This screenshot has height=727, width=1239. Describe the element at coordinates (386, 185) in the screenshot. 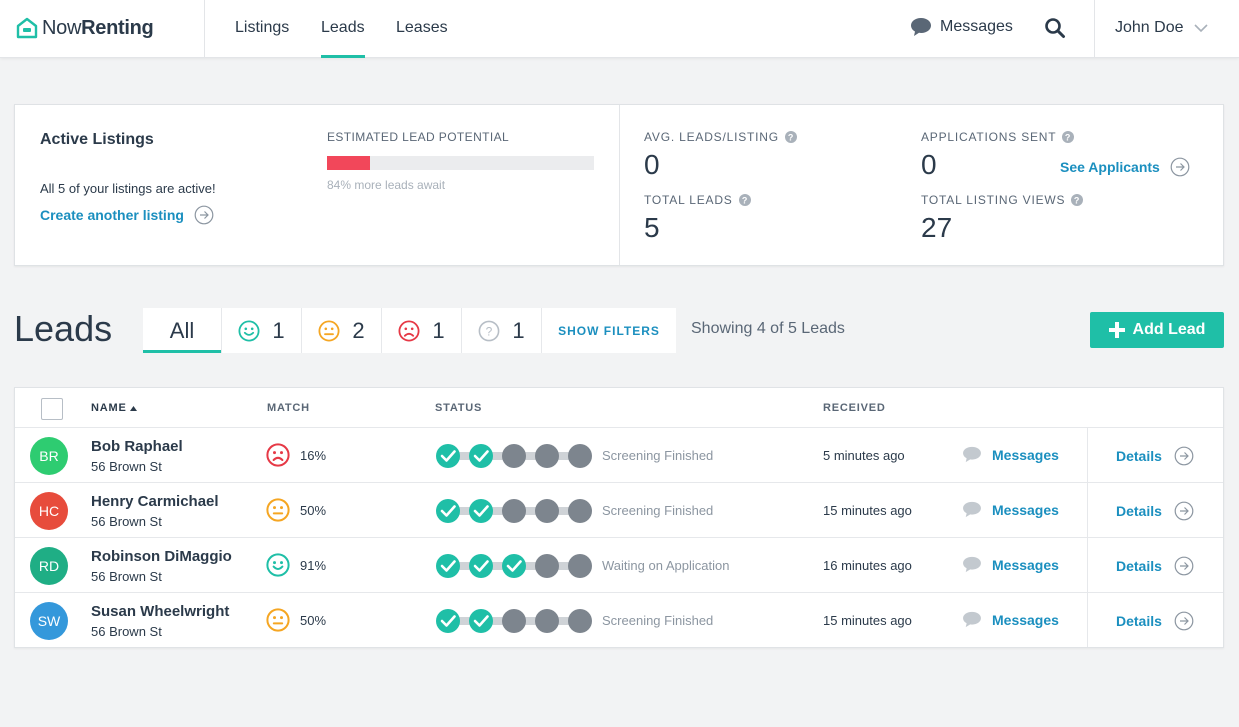

I see `lead-potential-note: 84% more leads await` at that location.